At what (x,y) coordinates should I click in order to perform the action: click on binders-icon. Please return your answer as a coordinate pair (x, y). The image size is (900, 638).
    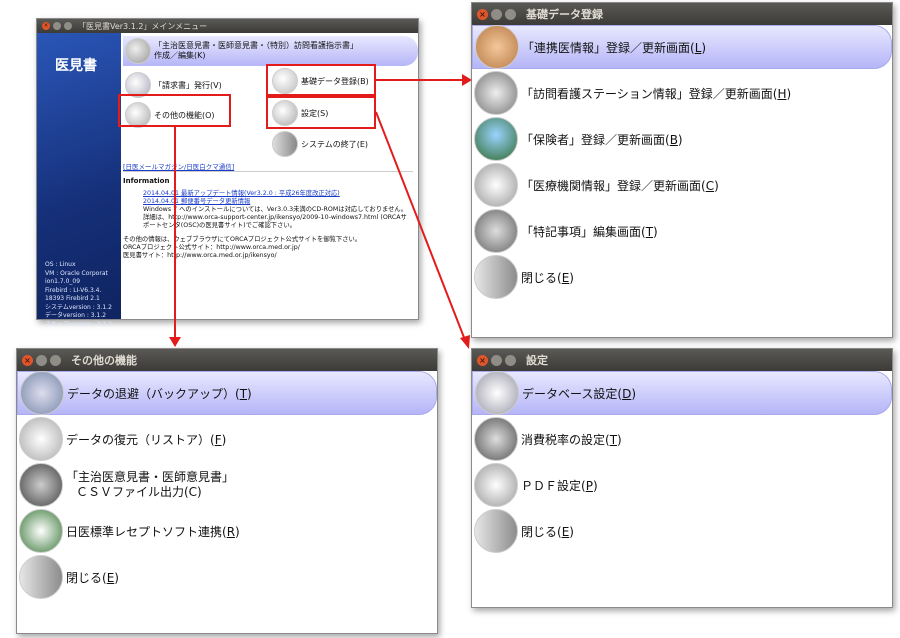
    Looking at the image, I should click on (42, 393).